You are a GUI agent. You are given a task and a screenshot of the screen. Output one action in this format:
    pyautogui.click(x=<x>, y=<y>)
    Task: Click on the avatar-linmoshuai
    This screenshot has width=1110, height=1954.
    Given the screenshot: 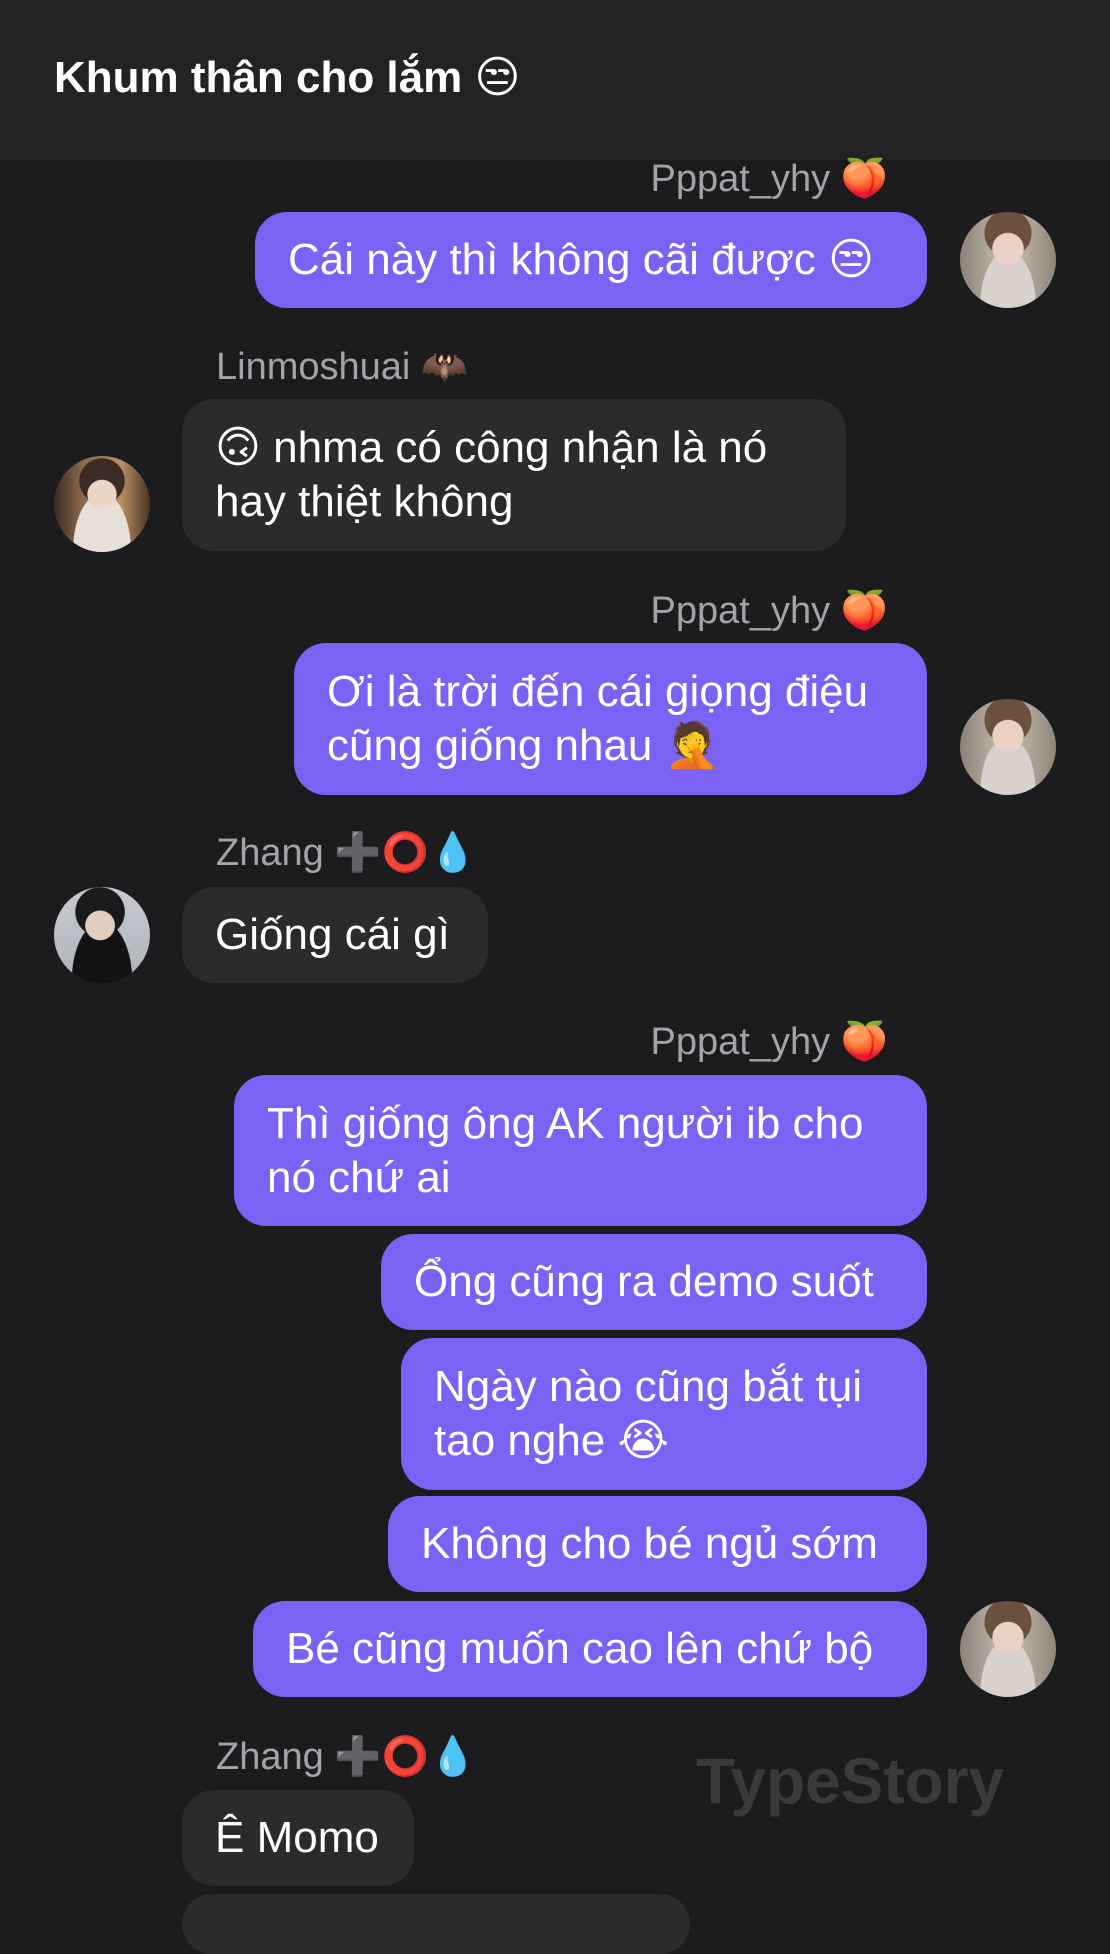 What is the action you would take?
    pyautogui.click(x=102, y=504)
    